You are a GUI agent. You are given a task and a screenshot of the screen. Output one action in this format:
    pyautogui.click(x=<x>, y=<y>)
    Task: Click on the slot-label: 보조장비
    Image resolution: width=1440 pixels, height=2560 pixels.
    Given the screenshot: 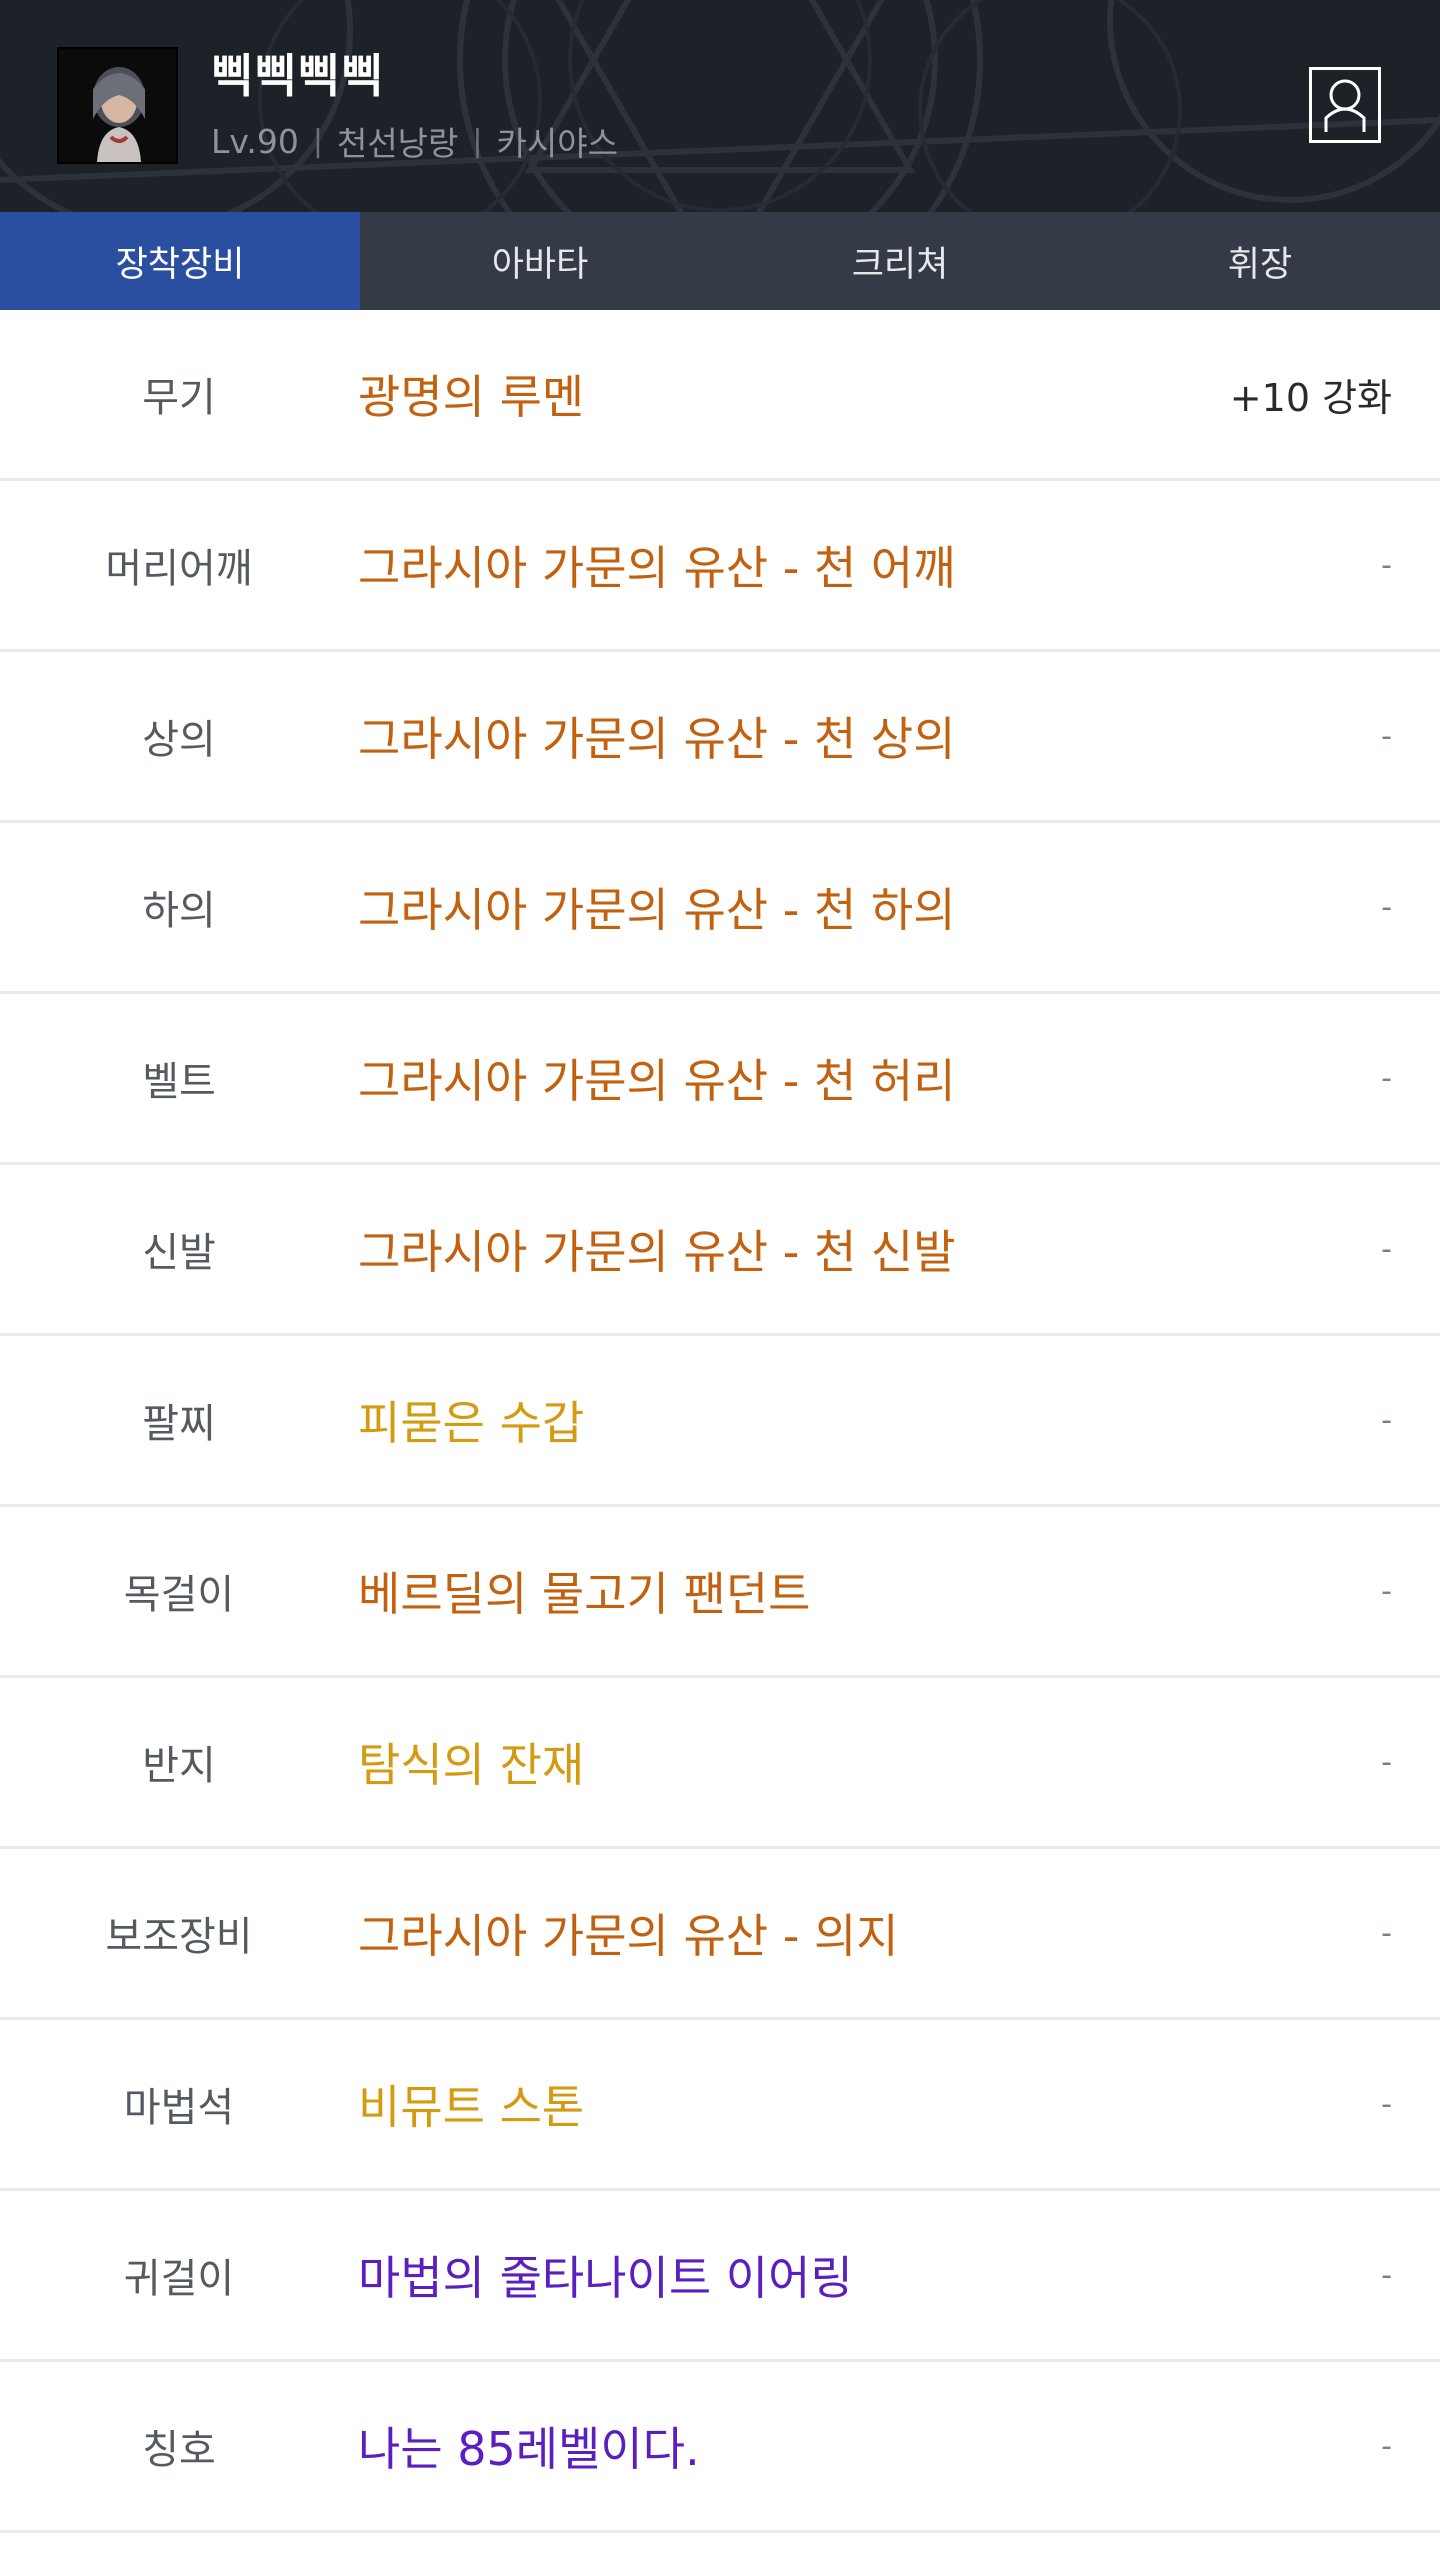 What is the action you would take?
    pyautogui.click(x=179, y=1937)
    